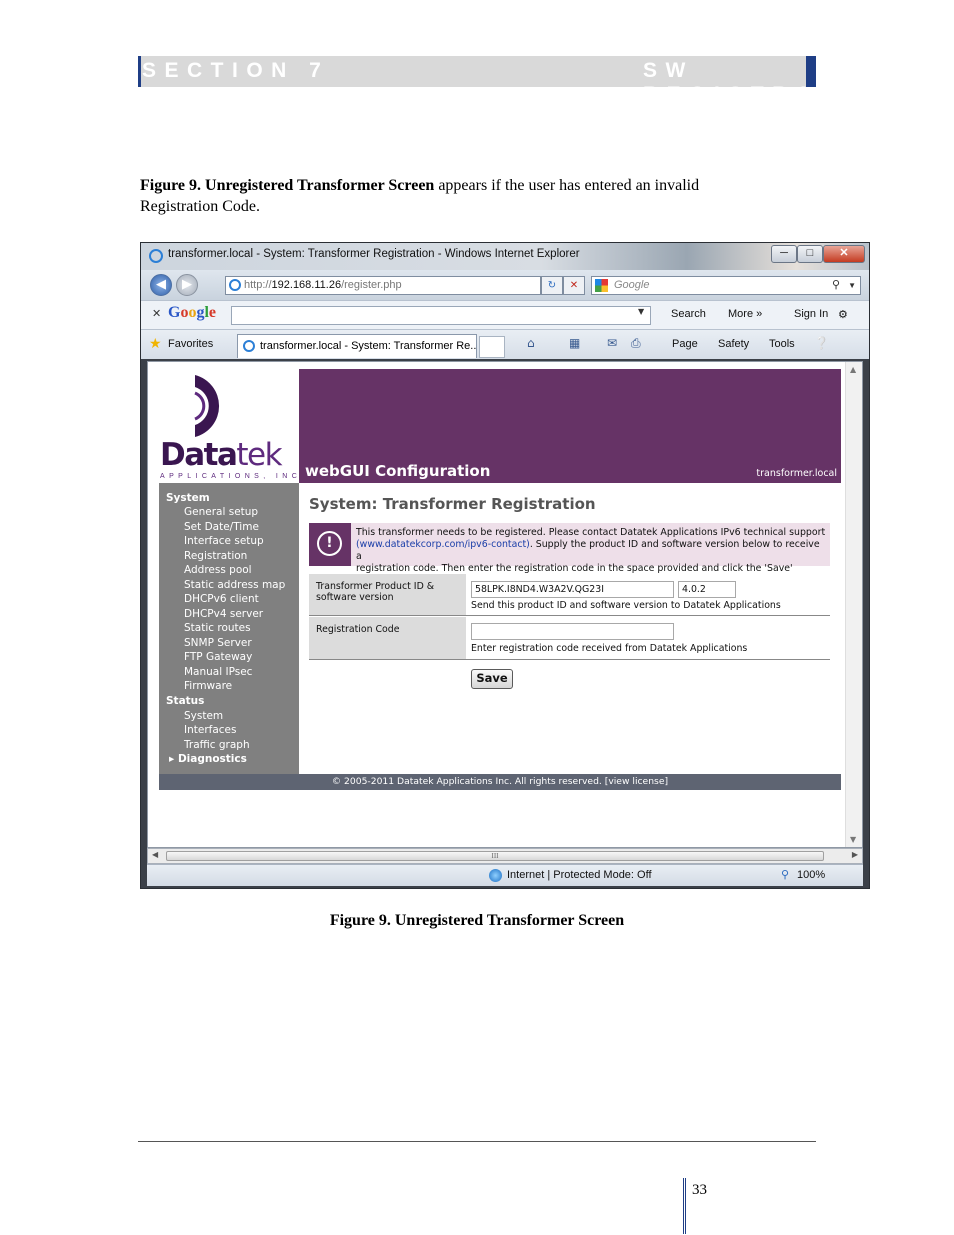 The width and height of the screenshot is (954, 1235). I want to click on close-toolbar-icon: ✕, so click(156, 313).